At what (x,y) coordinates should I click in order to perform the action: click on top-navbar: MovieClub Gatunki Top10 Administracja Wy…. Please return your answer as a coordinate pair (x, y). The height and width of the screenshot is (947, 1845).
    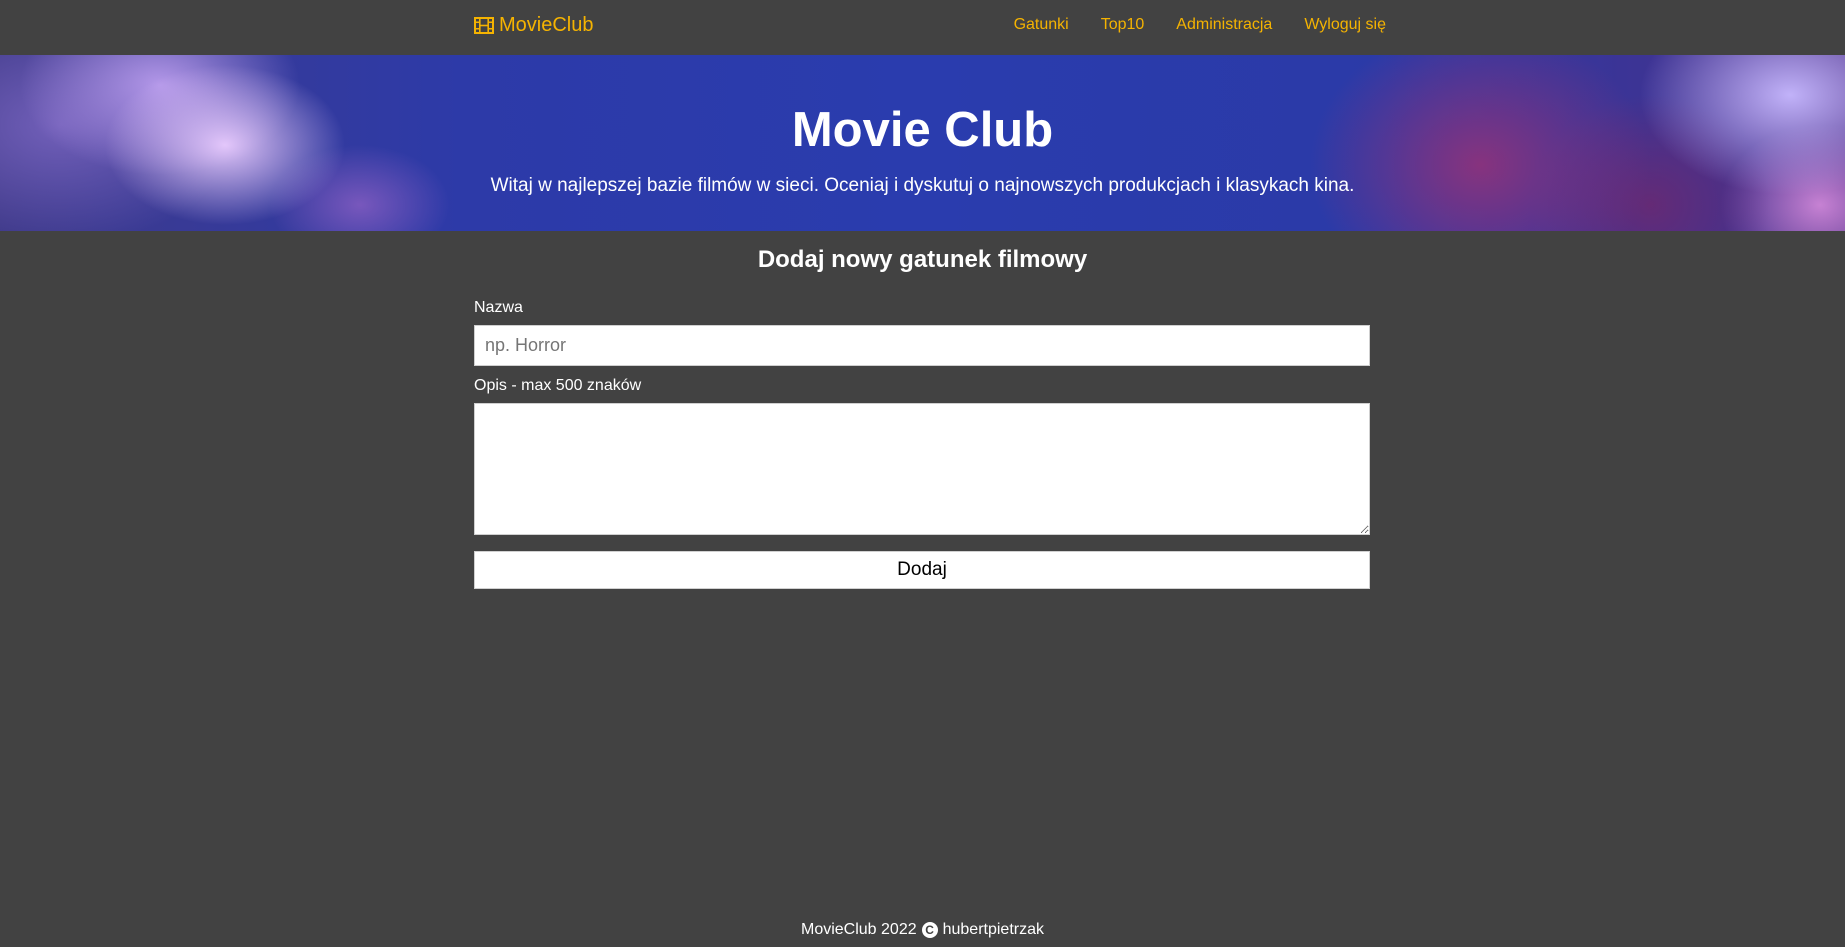
    Looking at the image, I should click on (922, 27).